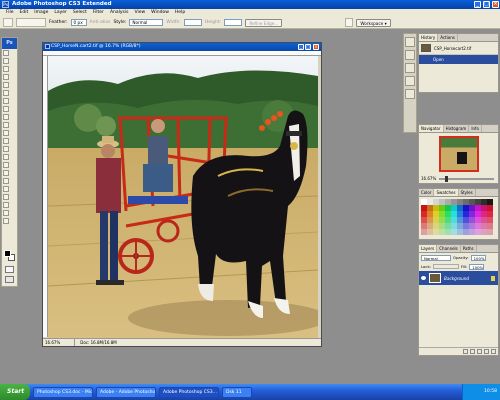 The image size is (500, 400). I want to click on foreground-color-swatch, so click(7, 253).